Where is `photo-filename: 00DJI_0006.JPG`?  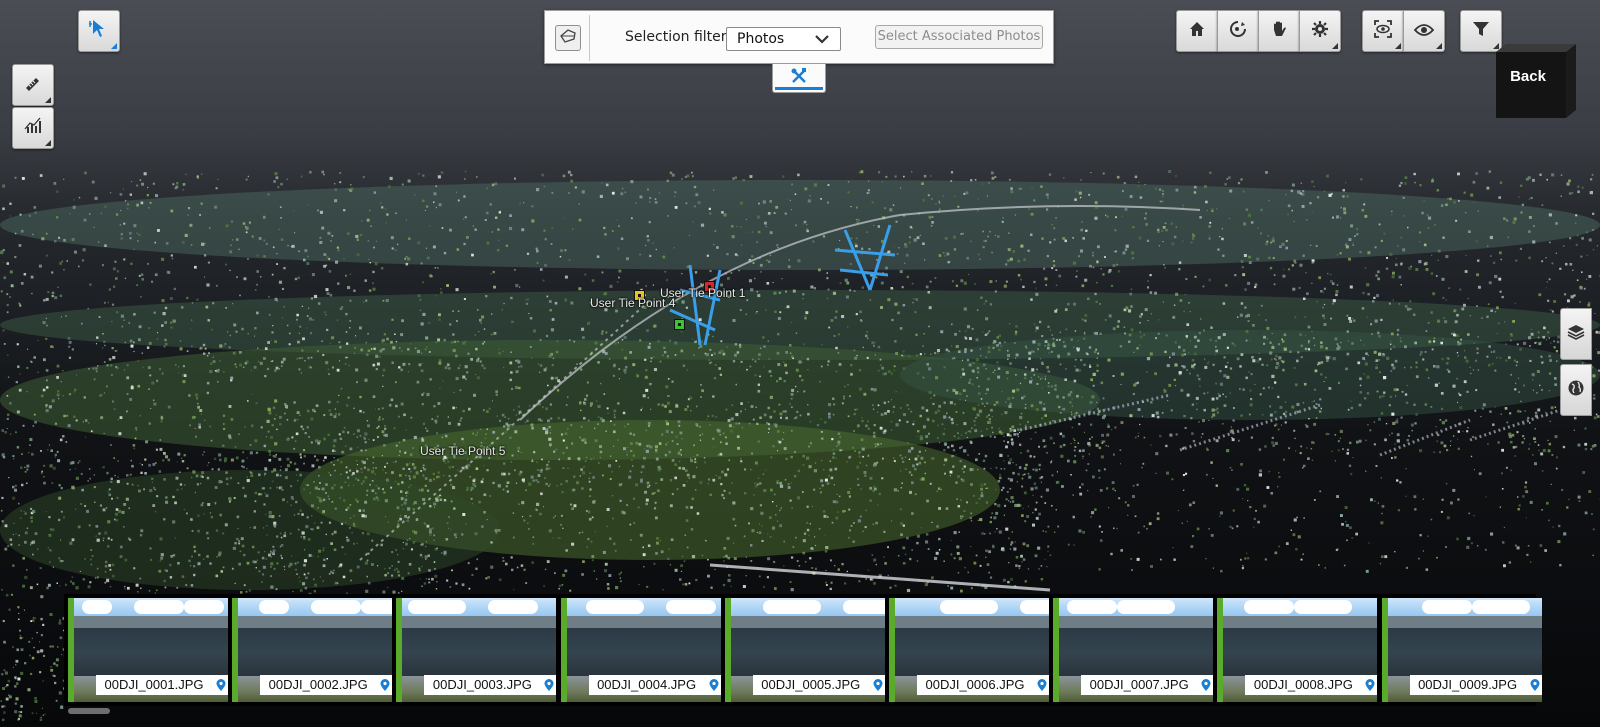 photo-filename: 00DJI_0006.JPG is located at coordinates (975, 685).